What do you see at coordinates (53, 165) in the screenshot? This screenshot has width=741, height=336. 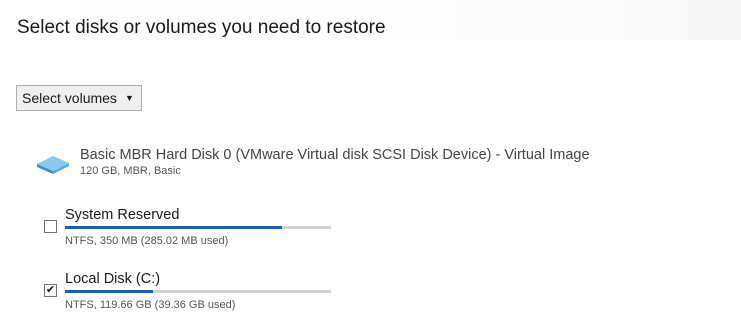 I see `hard-disk-icon` at bounding box center [53, 165].